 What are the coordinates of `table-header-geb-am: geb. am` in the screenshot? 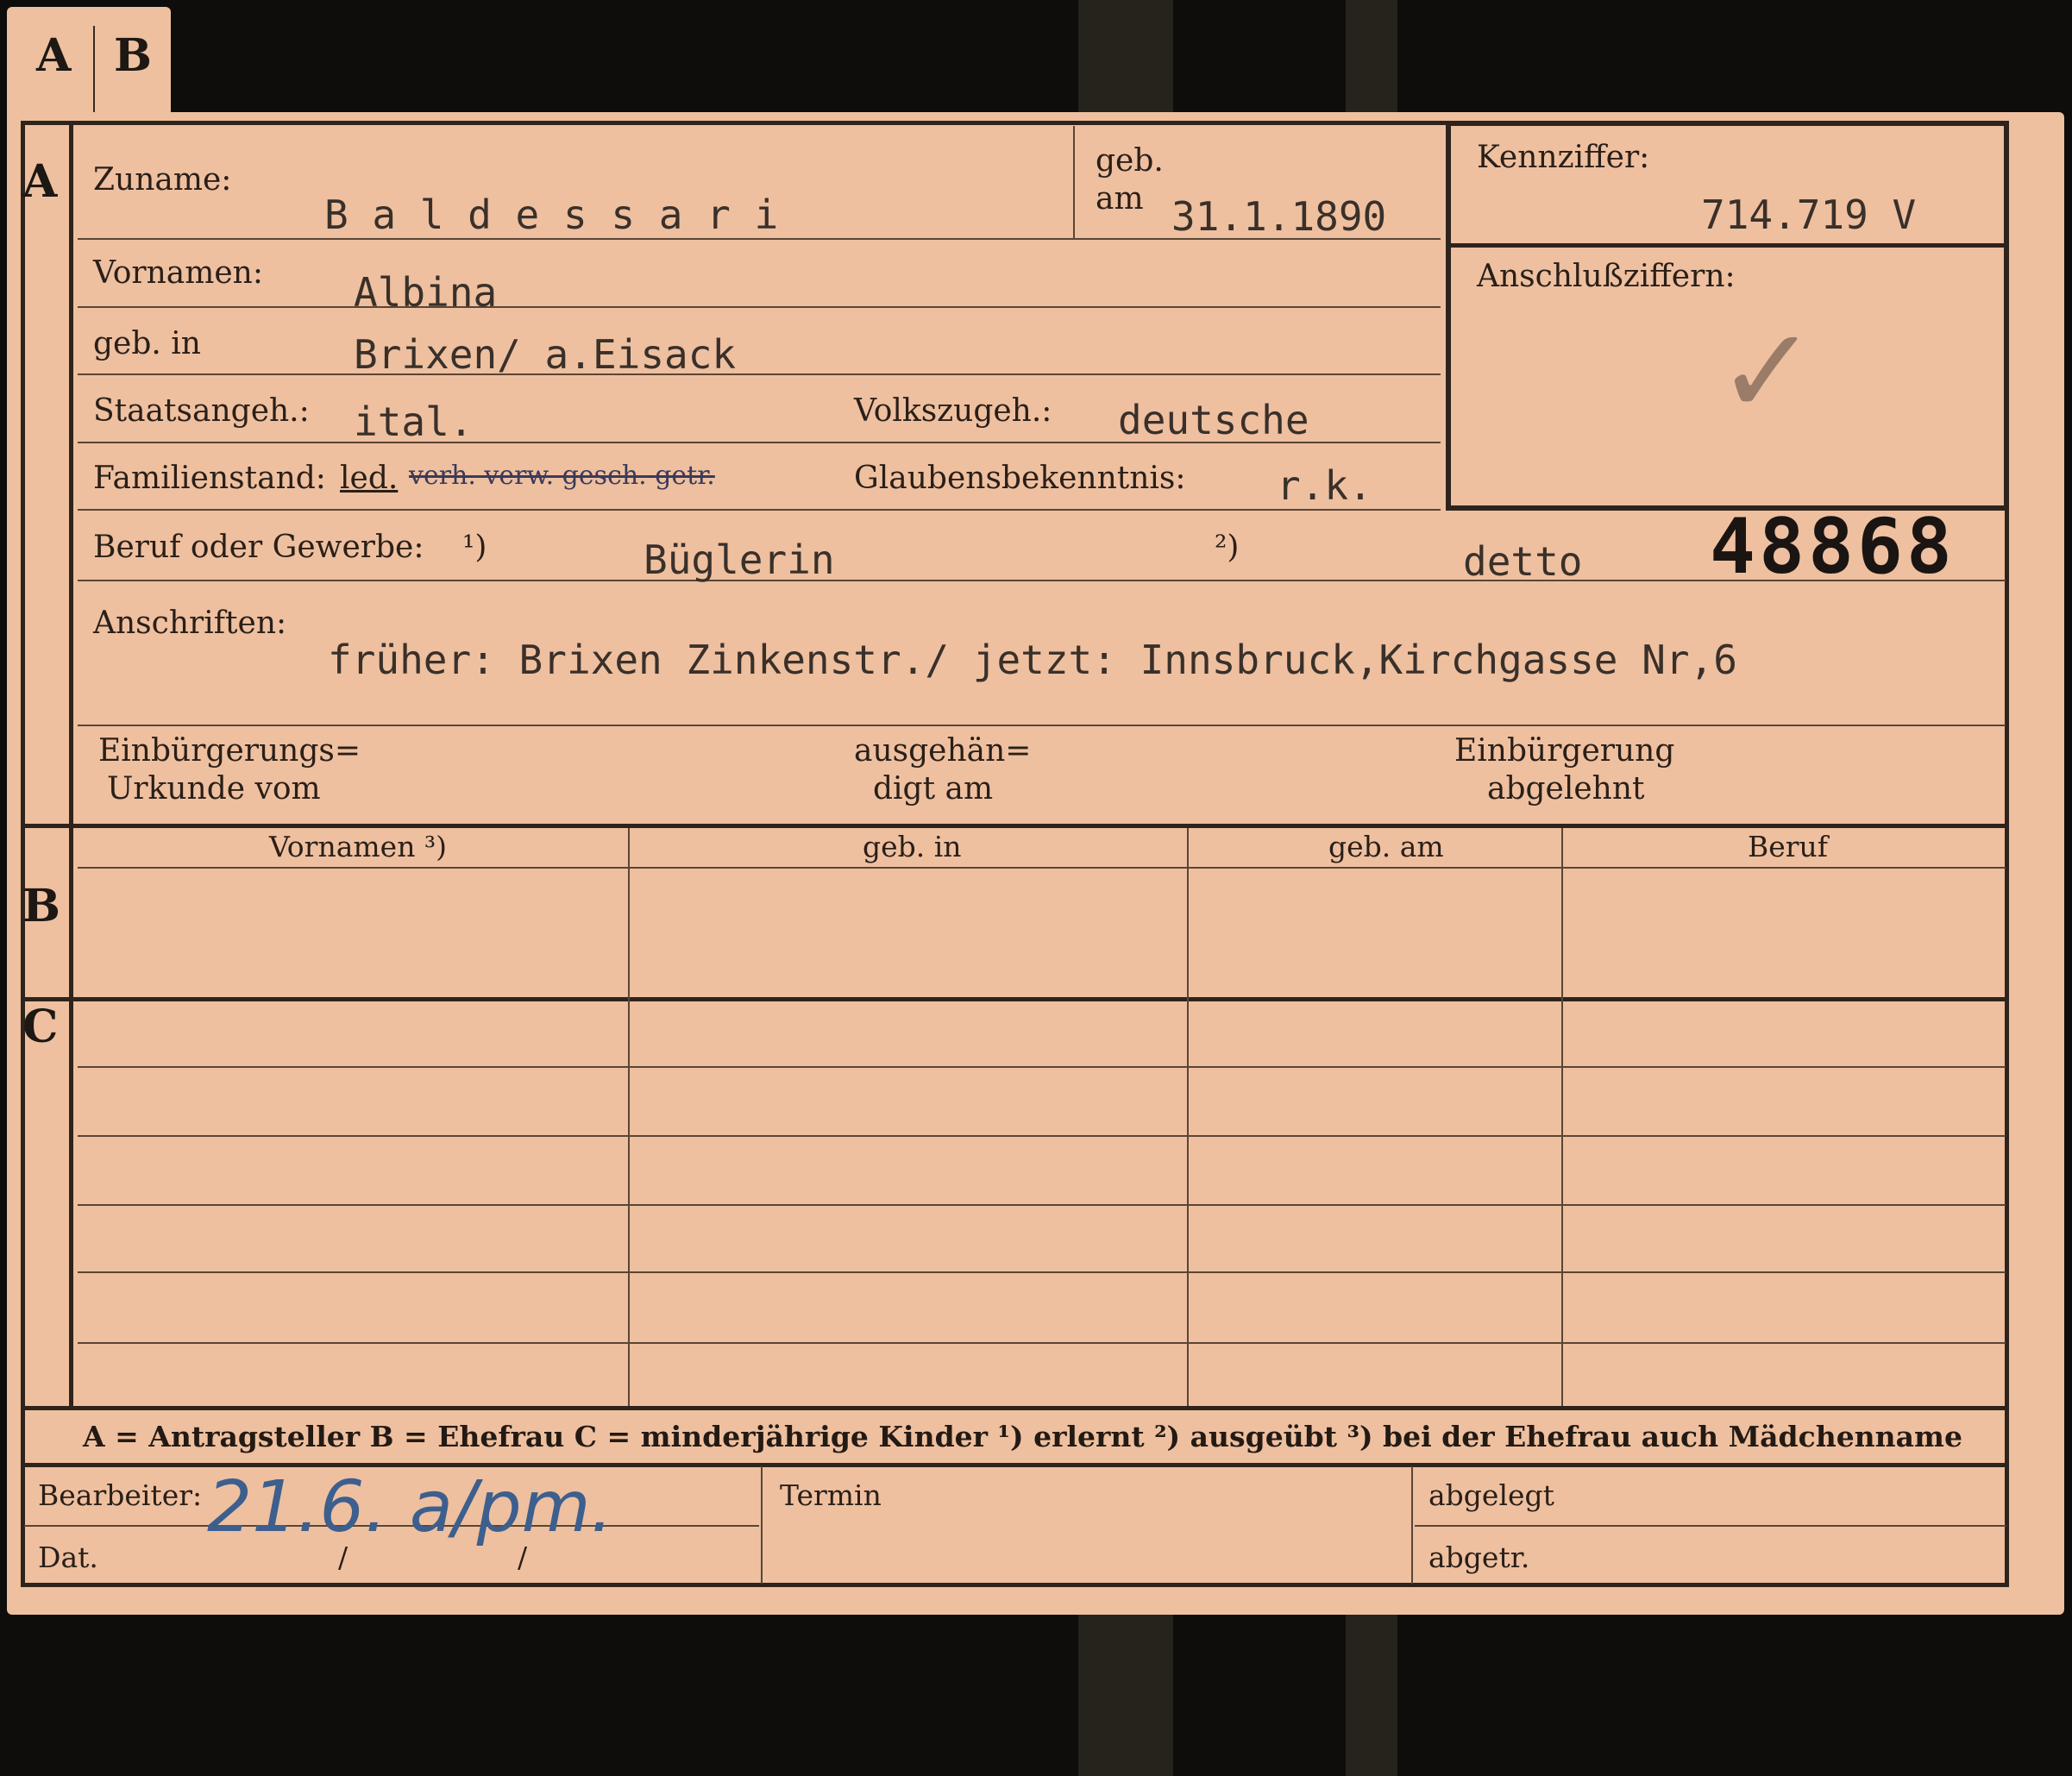 It's located at (1386, 846).